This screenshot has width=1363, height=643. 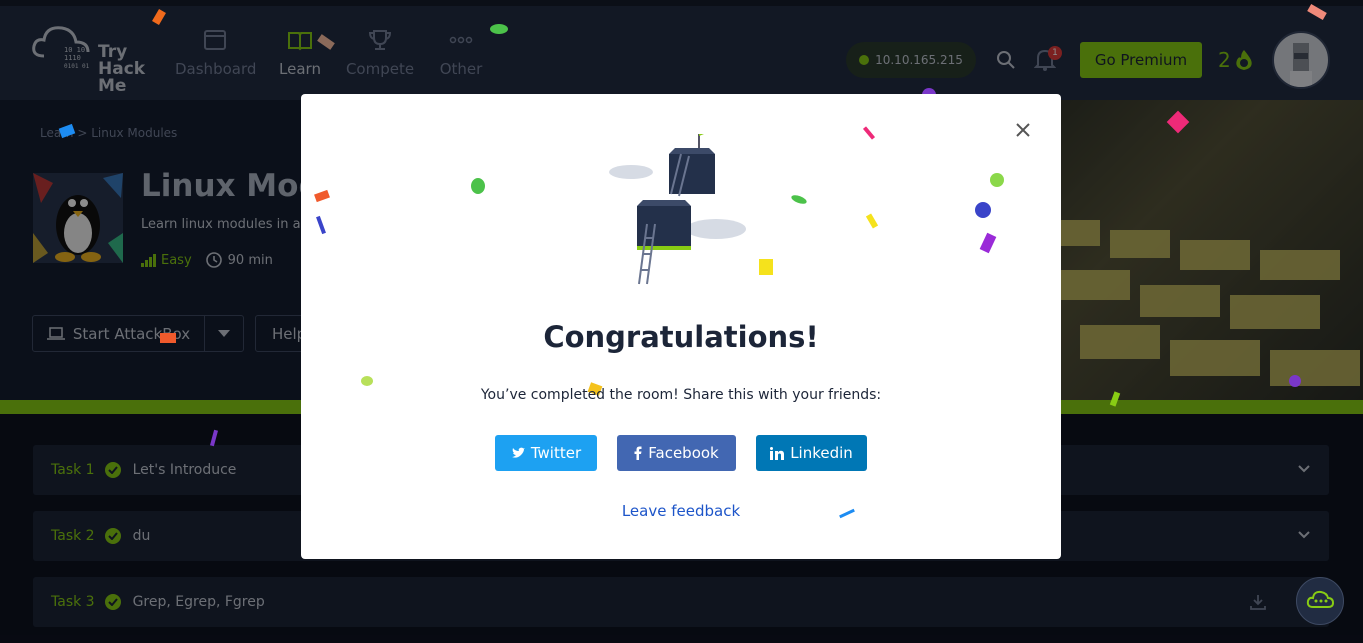 What do you see at coordinates (556, 453) in the screenshot?
I see `twitter-label: Twitter` at bounding box center [556, 453].